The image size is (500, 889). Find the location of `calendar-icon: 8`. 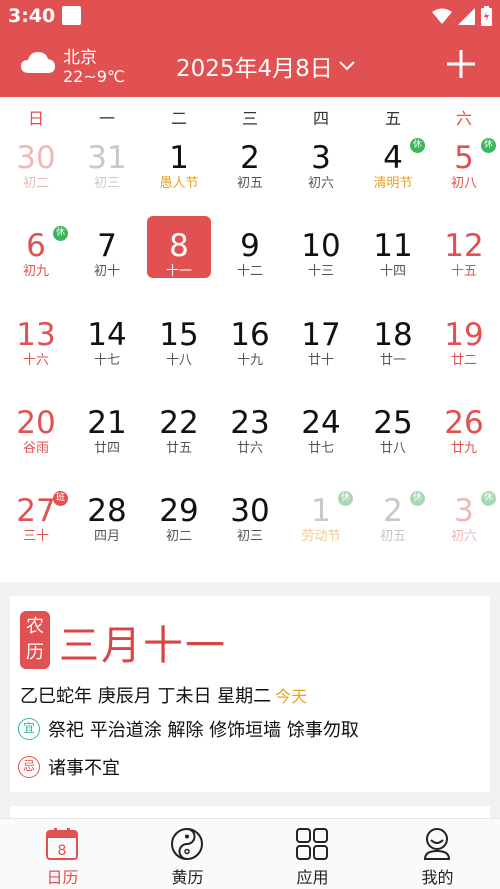

calendar-icon: 8 is located at coordinates (62, 844).